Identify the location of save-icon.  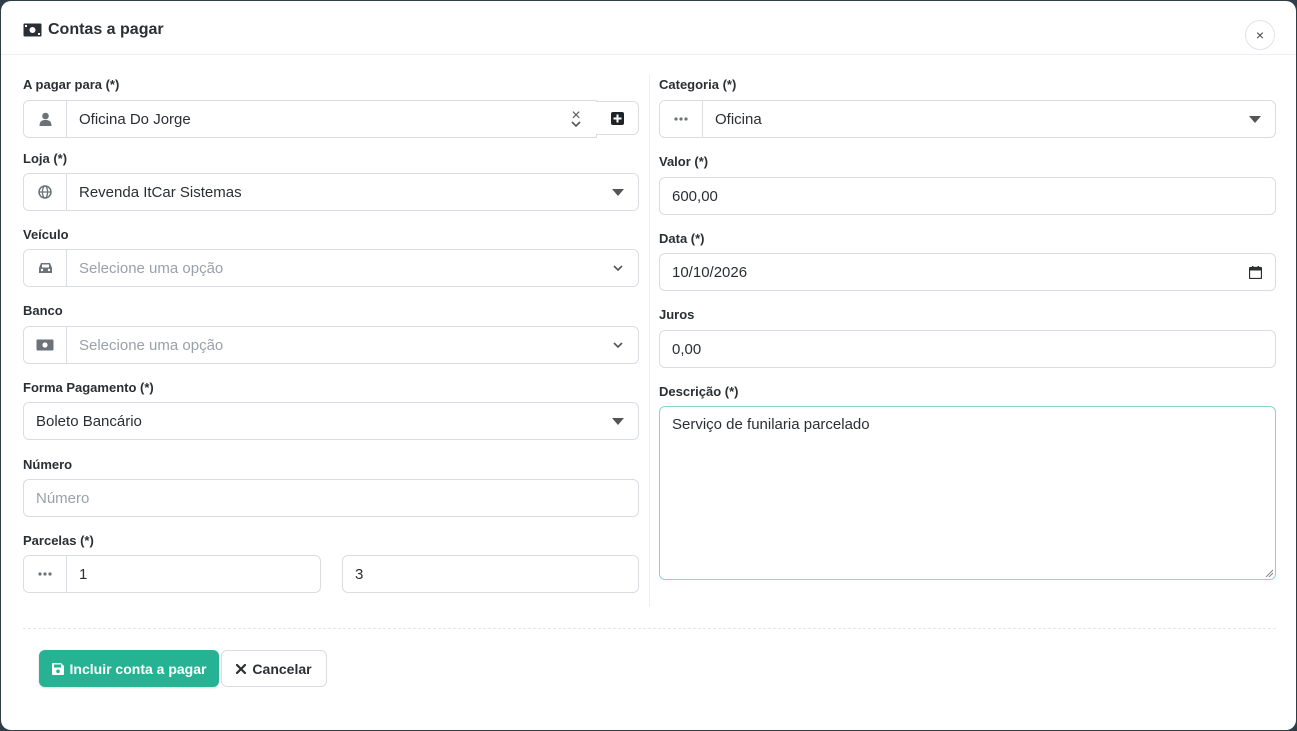
(57, 668).